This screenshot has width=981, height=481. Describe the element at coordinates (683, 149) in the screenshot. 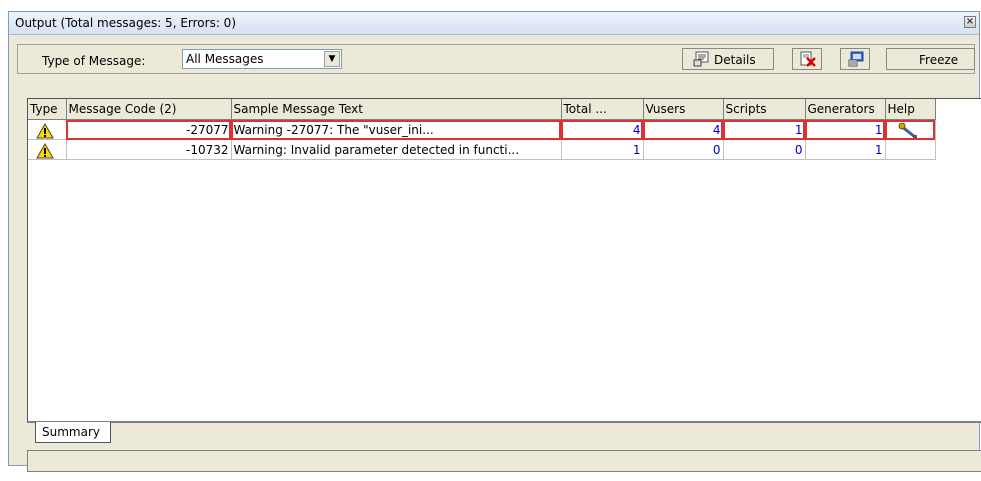

I see `vusers-cell: 0` at that location.